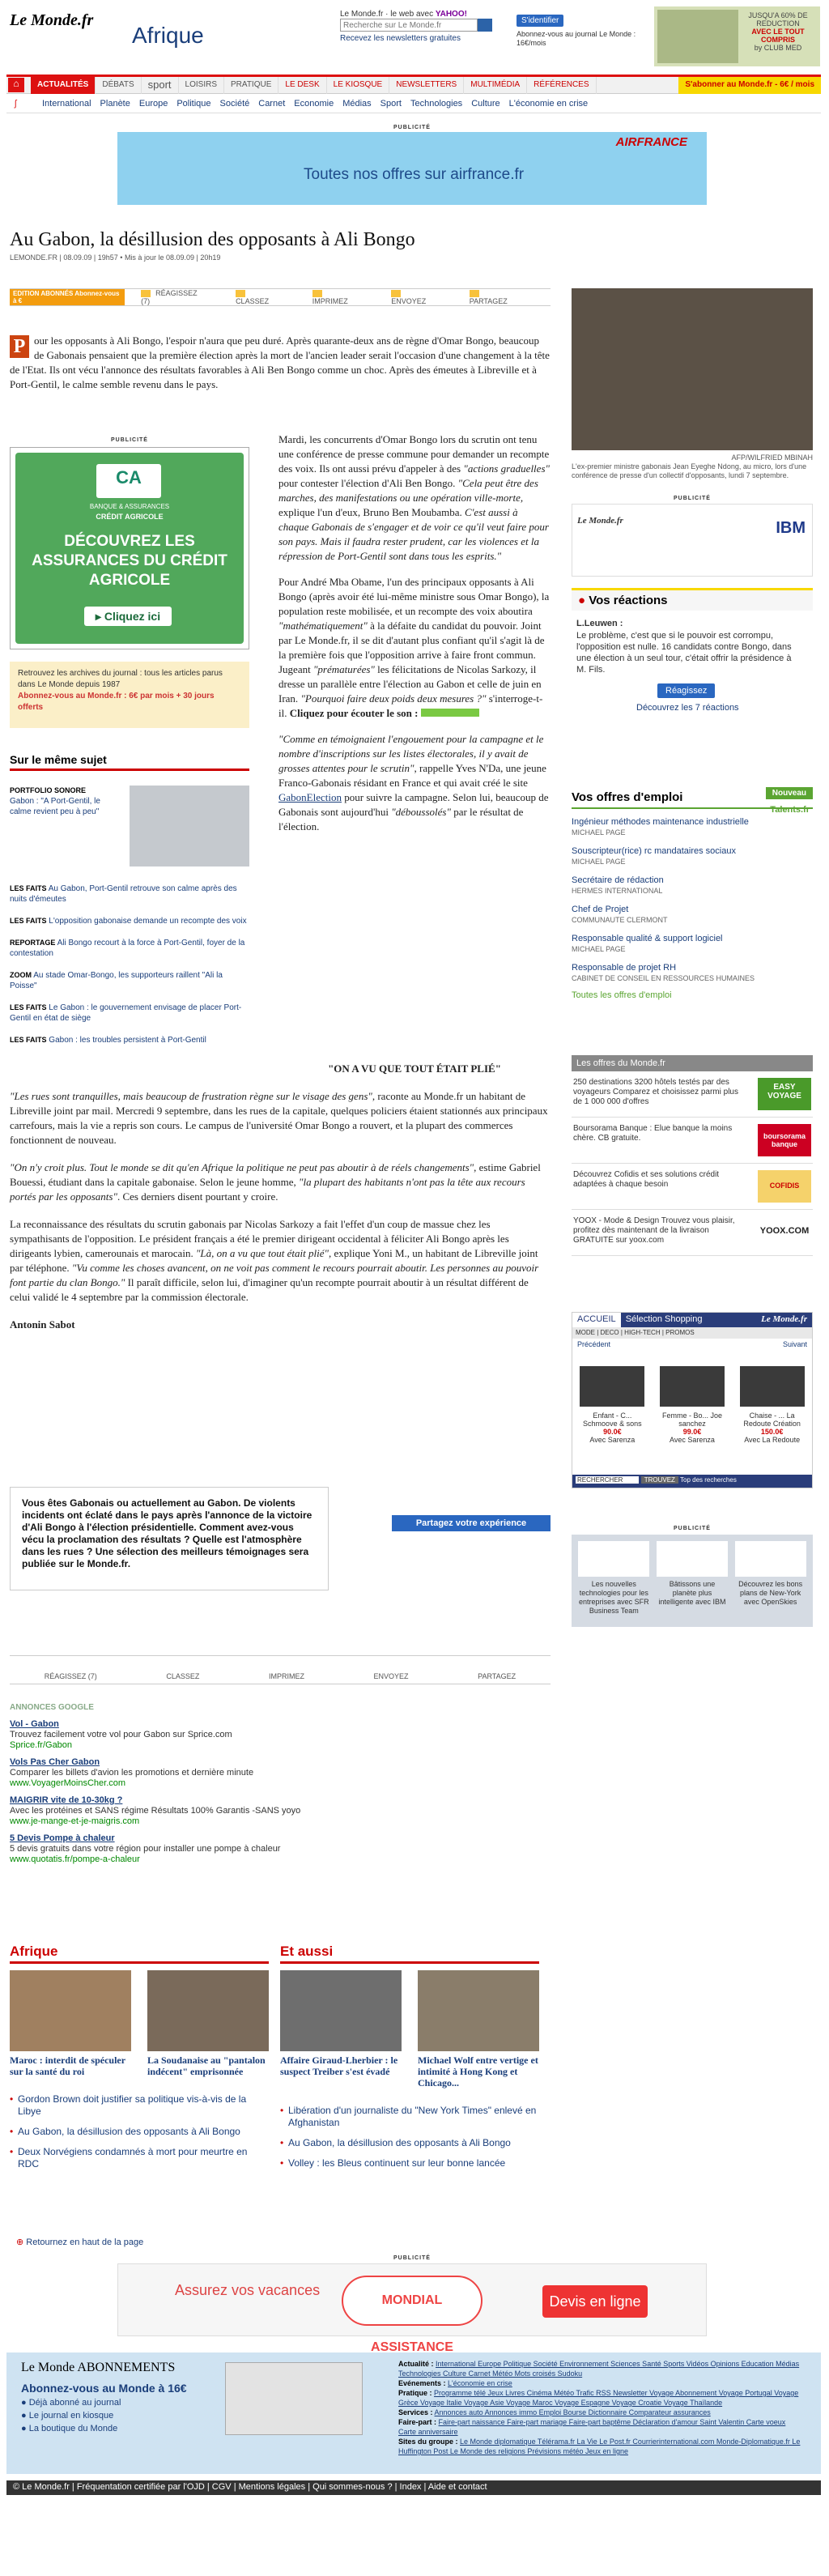 The image size is (829, 2576). Describe the element at coordinates (692, 540) in the screenshot. I see `ibm-ad: Le Monde.fr IBM` at that location.